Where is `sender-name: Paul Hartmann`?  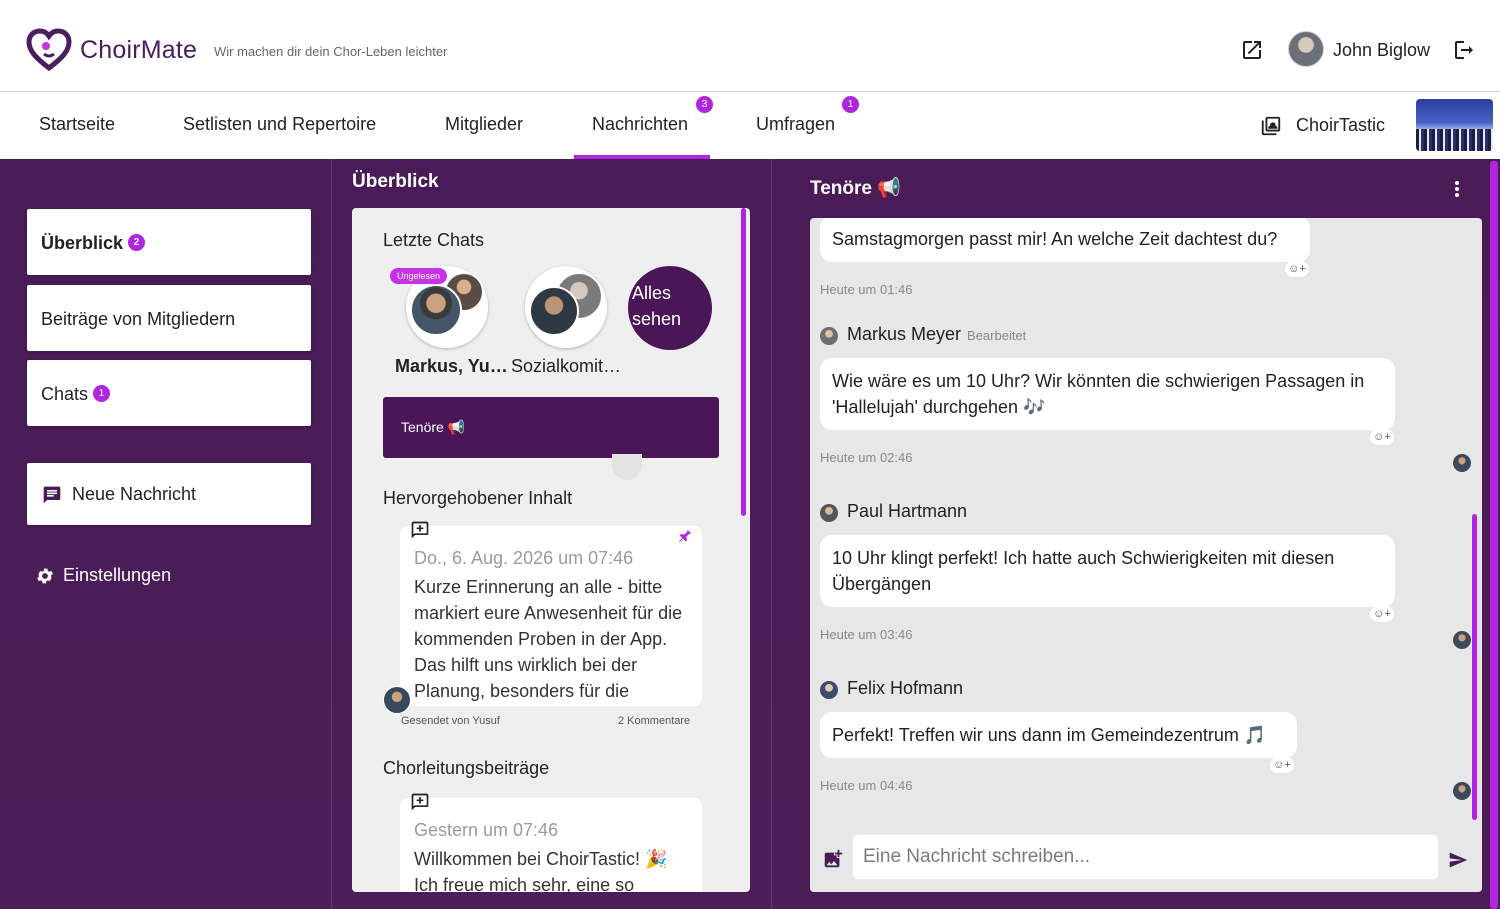
sender-name: Paul Hartmann is located at coordinates (907, 511).